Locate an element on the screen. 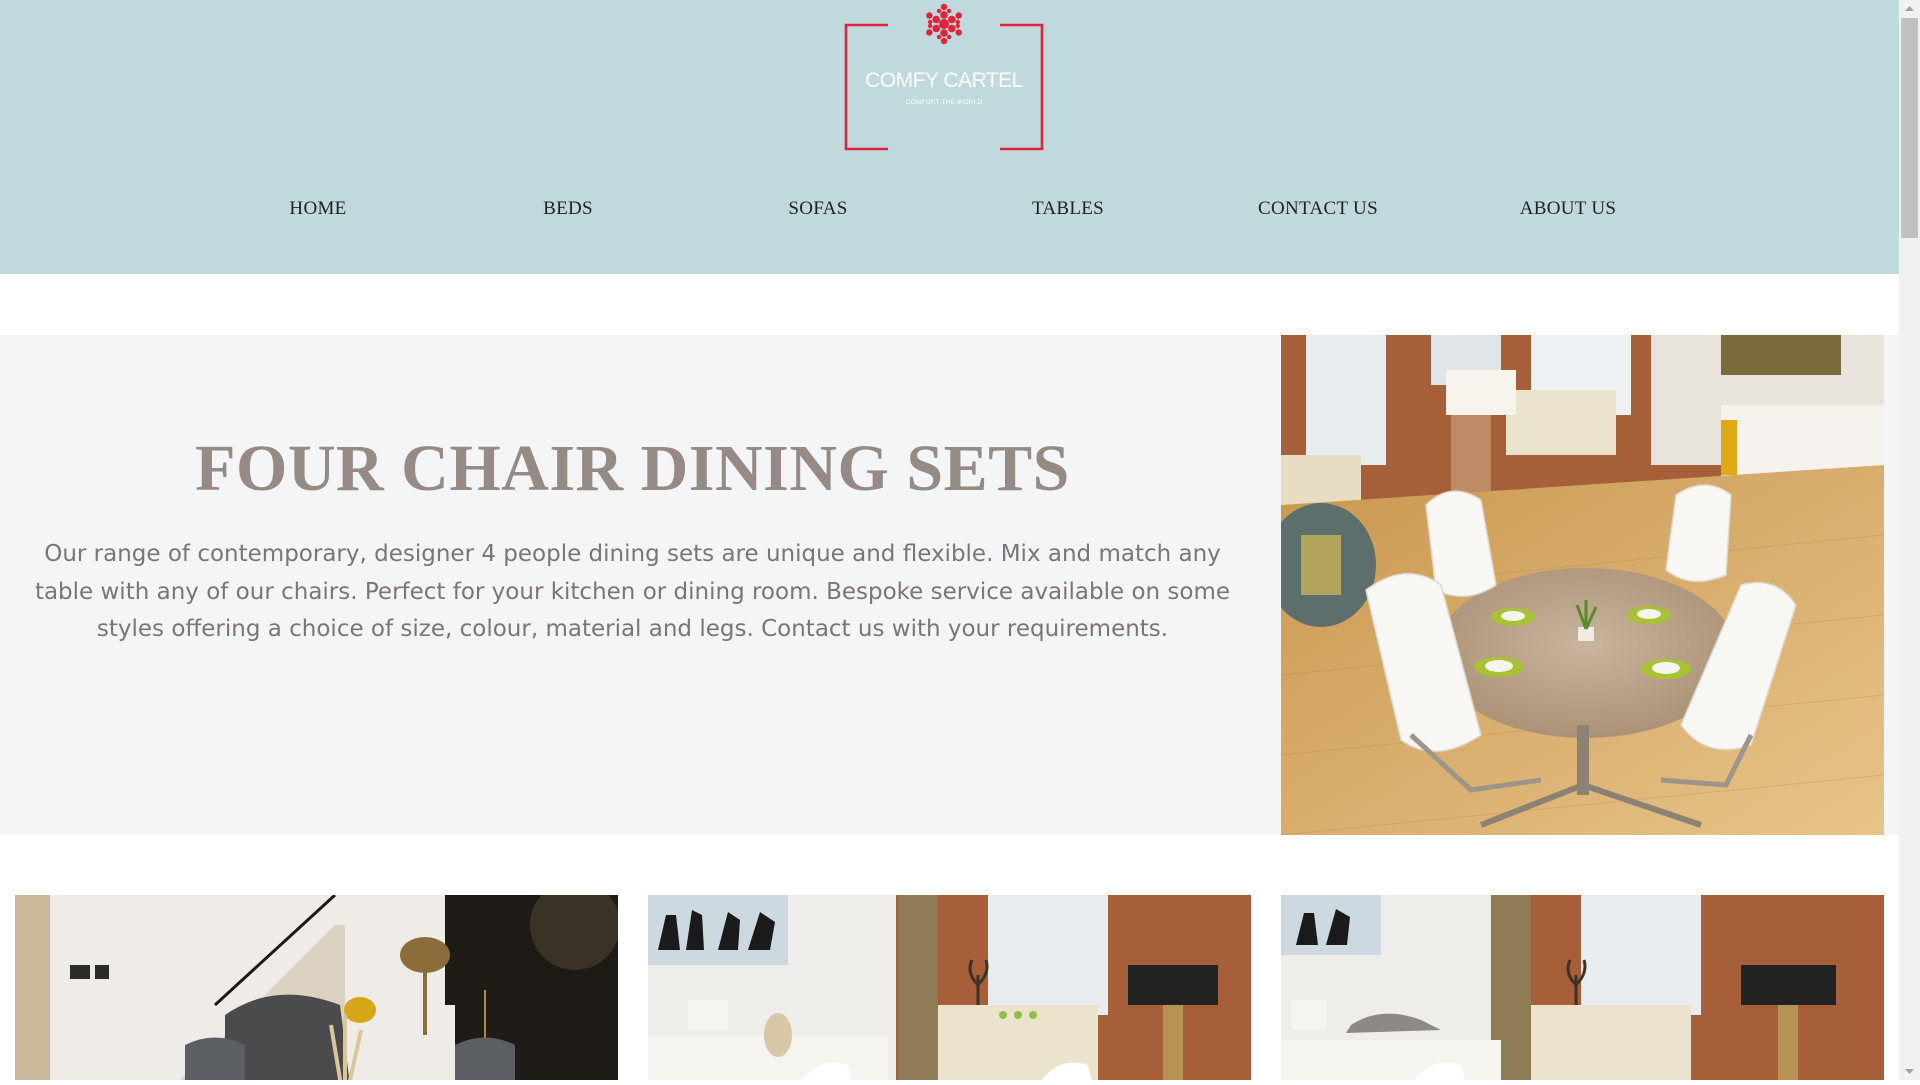 The width and height of the screenshot is (1920, 1085). gallery-image-dining-room-white is located at coordinates (949, 987).